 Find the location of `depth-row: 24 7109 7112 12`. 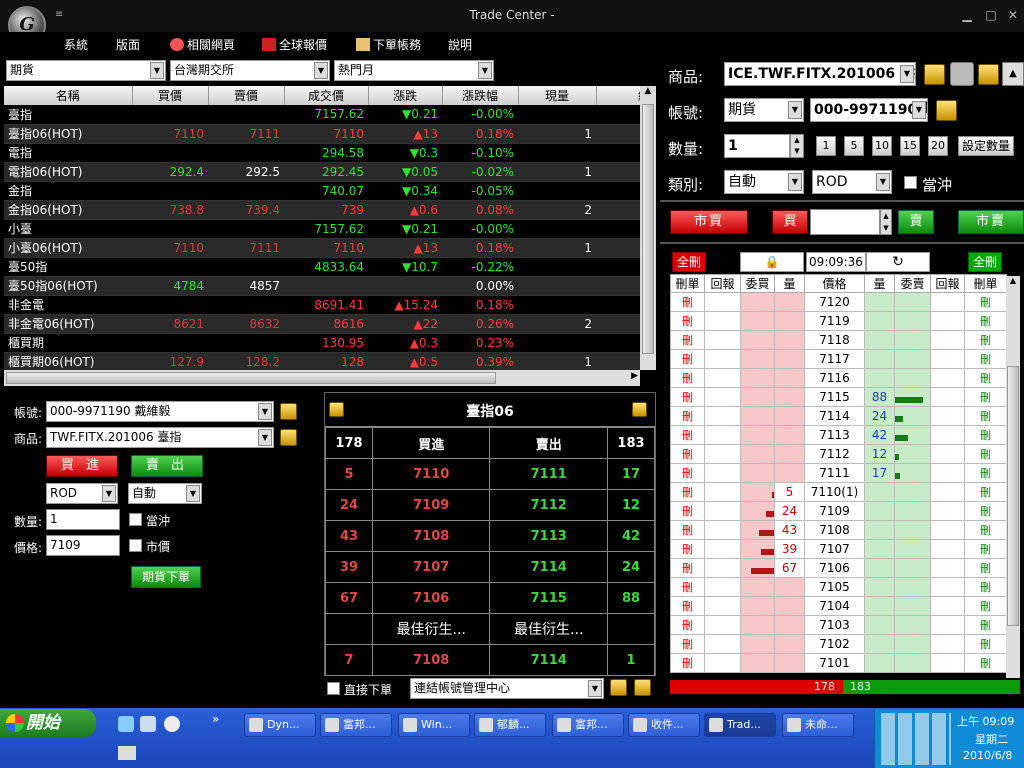

depth-row: 24 7109 7112 12 is located at coordinates (490, 505).